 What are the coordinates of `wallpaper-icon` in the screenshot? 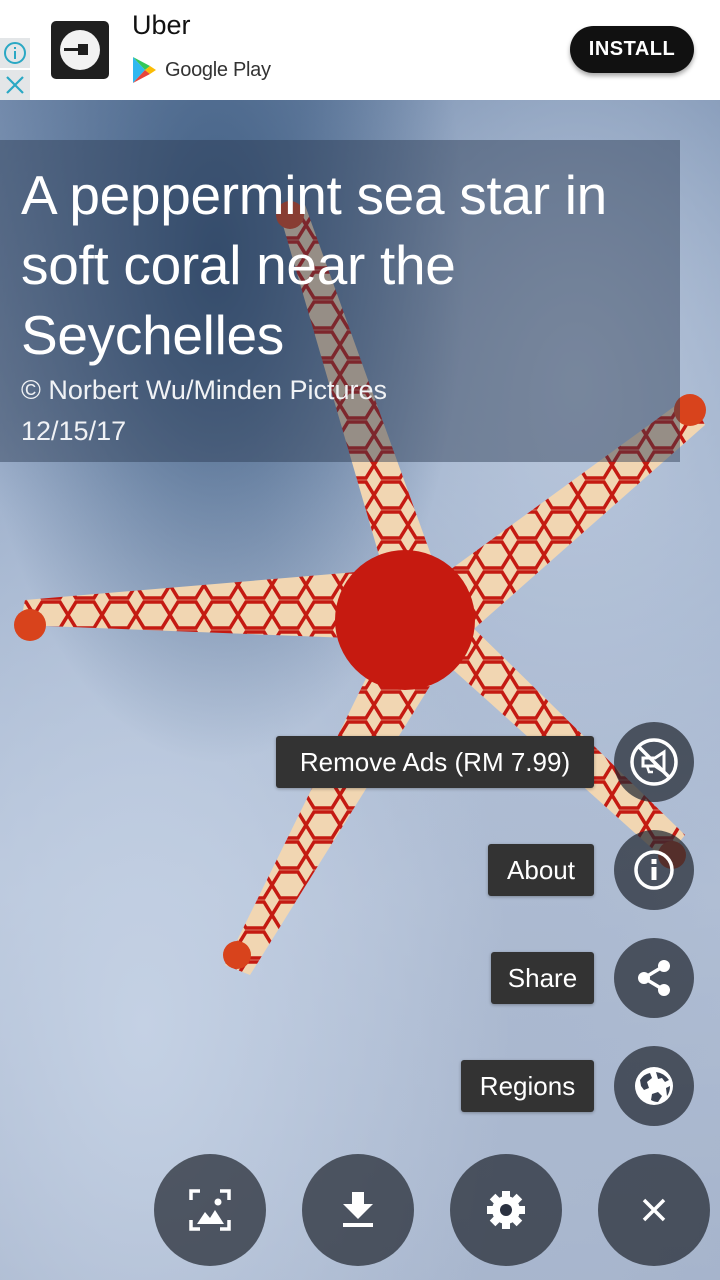 It's located at (210, 1210).